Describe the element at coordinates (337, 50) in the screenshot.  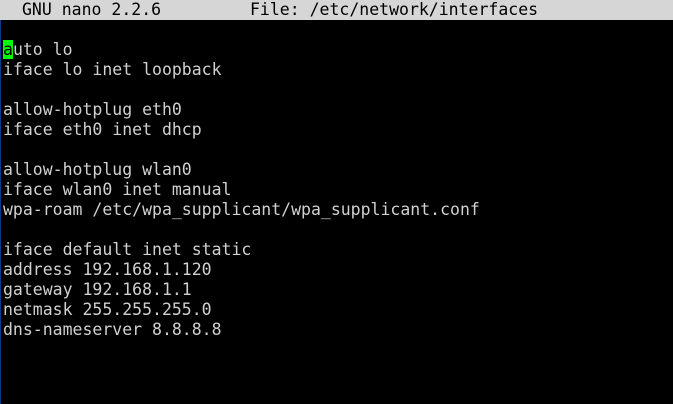
I see `editor-line-1: auto lo` at that location.